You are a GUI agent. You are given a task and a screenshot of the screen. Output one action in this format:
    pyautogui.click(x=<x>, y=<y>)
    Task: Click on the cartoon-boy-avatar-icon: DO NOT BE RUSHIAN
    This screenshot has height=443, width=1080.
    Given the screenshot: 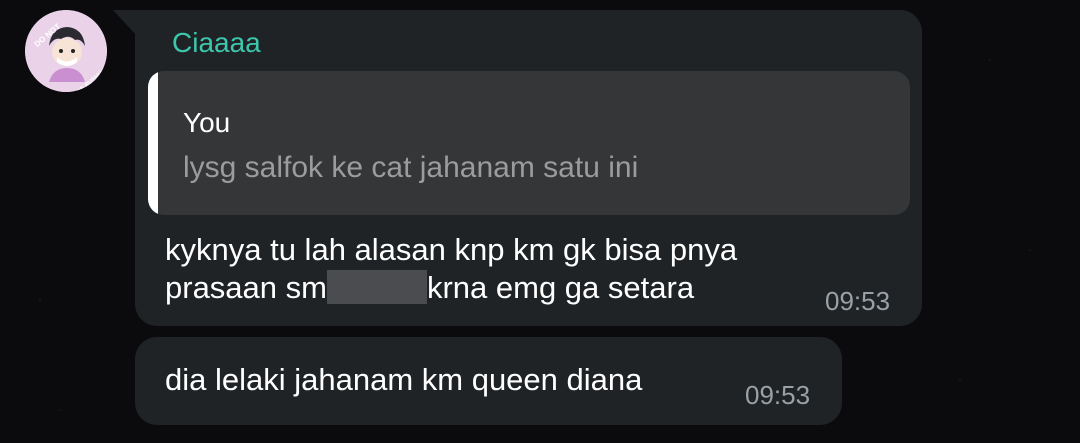 What is the action you would take?
    pyautogui.click(x=66, y=51)
    